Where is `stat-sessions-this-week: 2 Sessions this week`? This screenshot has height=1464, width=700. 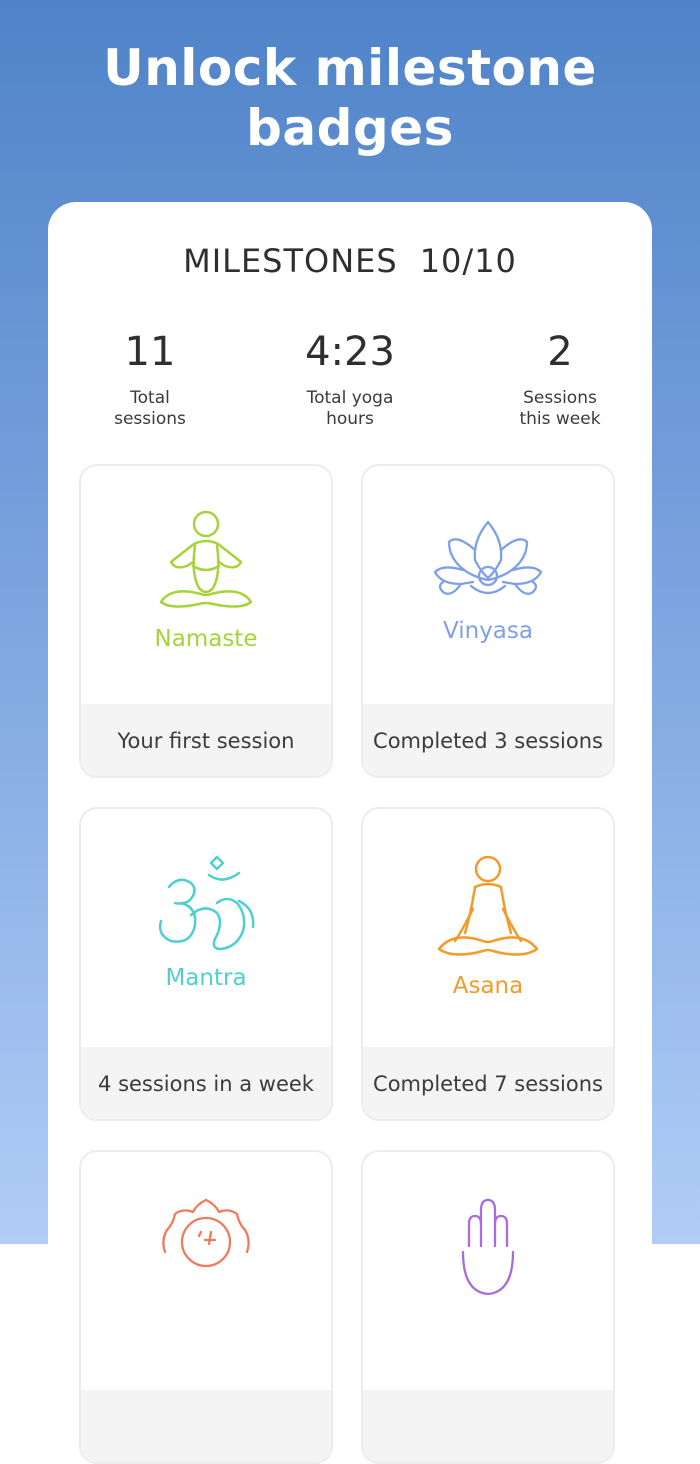 stat-sessions-this-week: 2 Sessions this week is located at coordinates (560, 378).